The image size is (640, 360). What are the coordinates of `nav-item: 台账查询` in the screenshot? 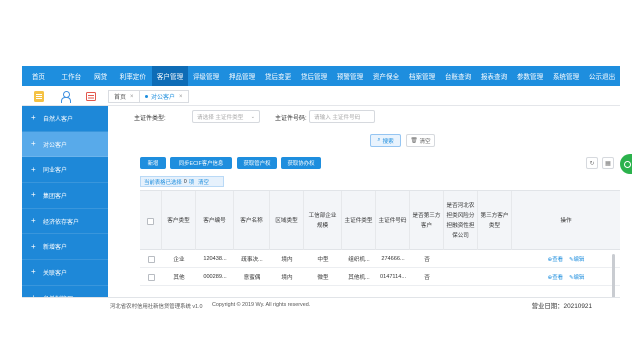 It's located at (458, 76).